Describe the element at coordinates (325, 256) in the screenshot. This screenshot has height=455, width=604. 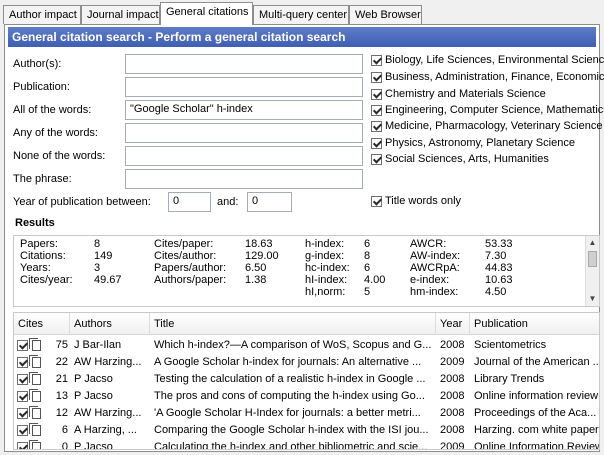
I see `metric-label: g-index:` at that location.